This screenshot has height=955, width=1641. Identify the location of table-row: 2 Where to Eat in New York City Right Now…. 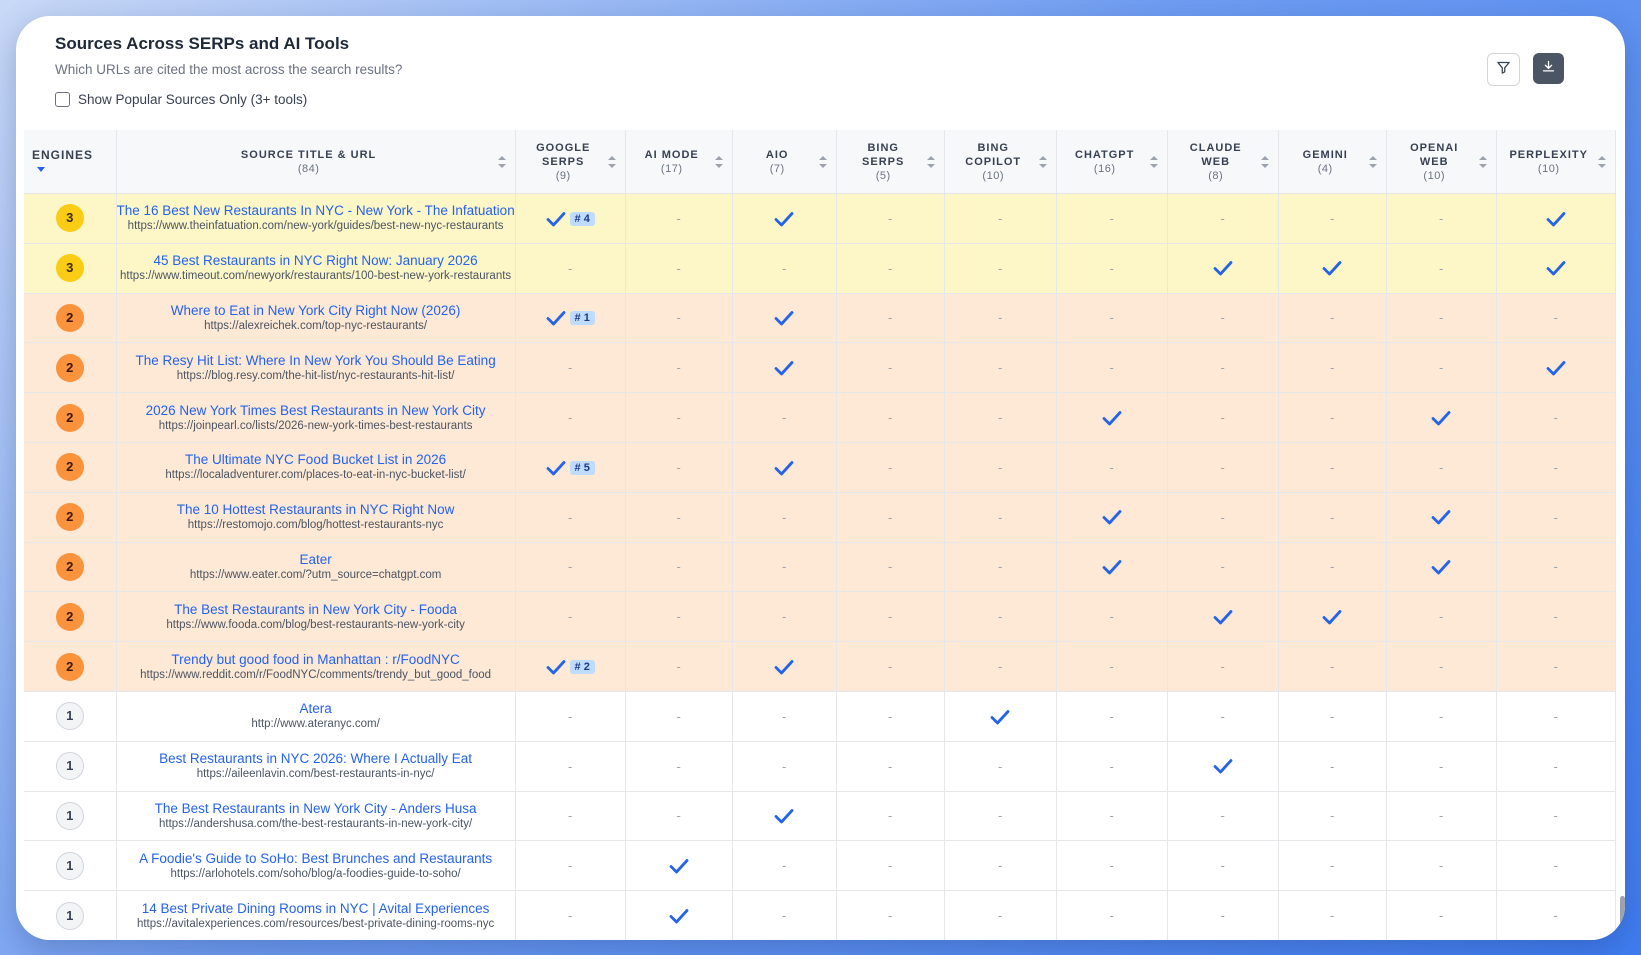
(820, 318).